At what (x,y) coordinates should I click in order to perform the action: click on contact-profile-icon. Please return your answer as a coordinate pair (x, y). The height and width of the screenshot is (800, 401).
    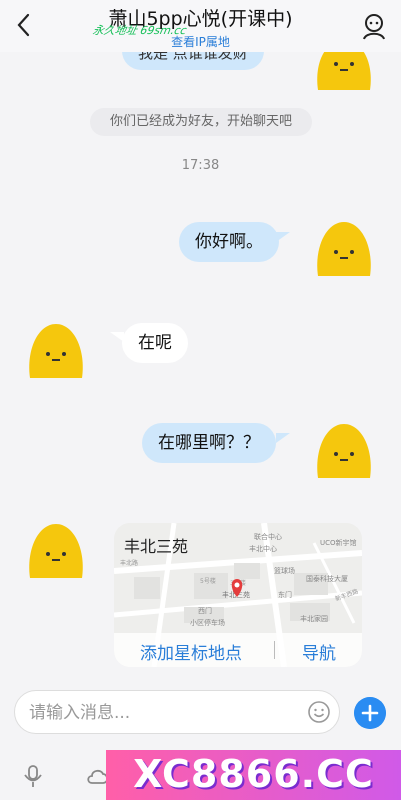
    Looking at the image, I should click on (374, 26).